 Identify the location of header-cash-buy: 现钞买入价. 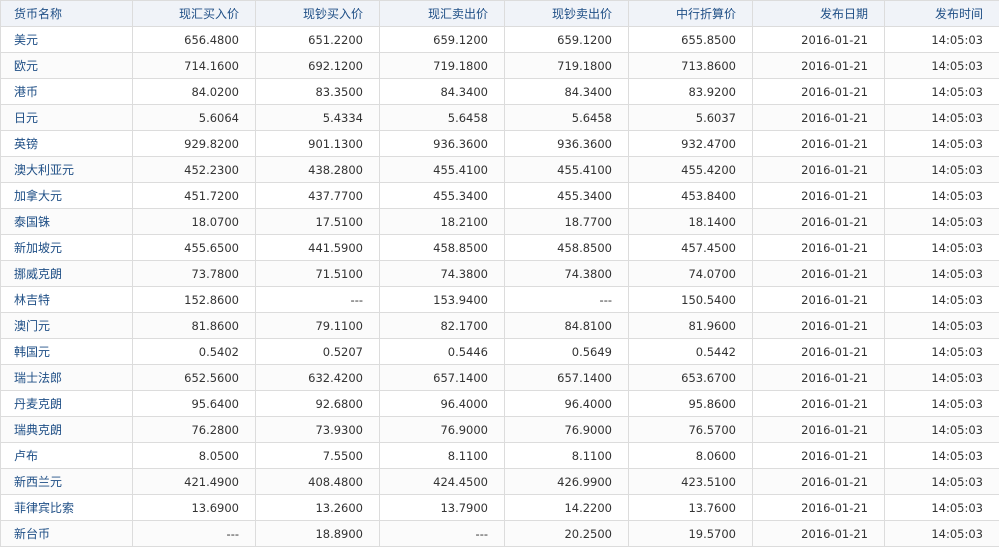
(317, 13).